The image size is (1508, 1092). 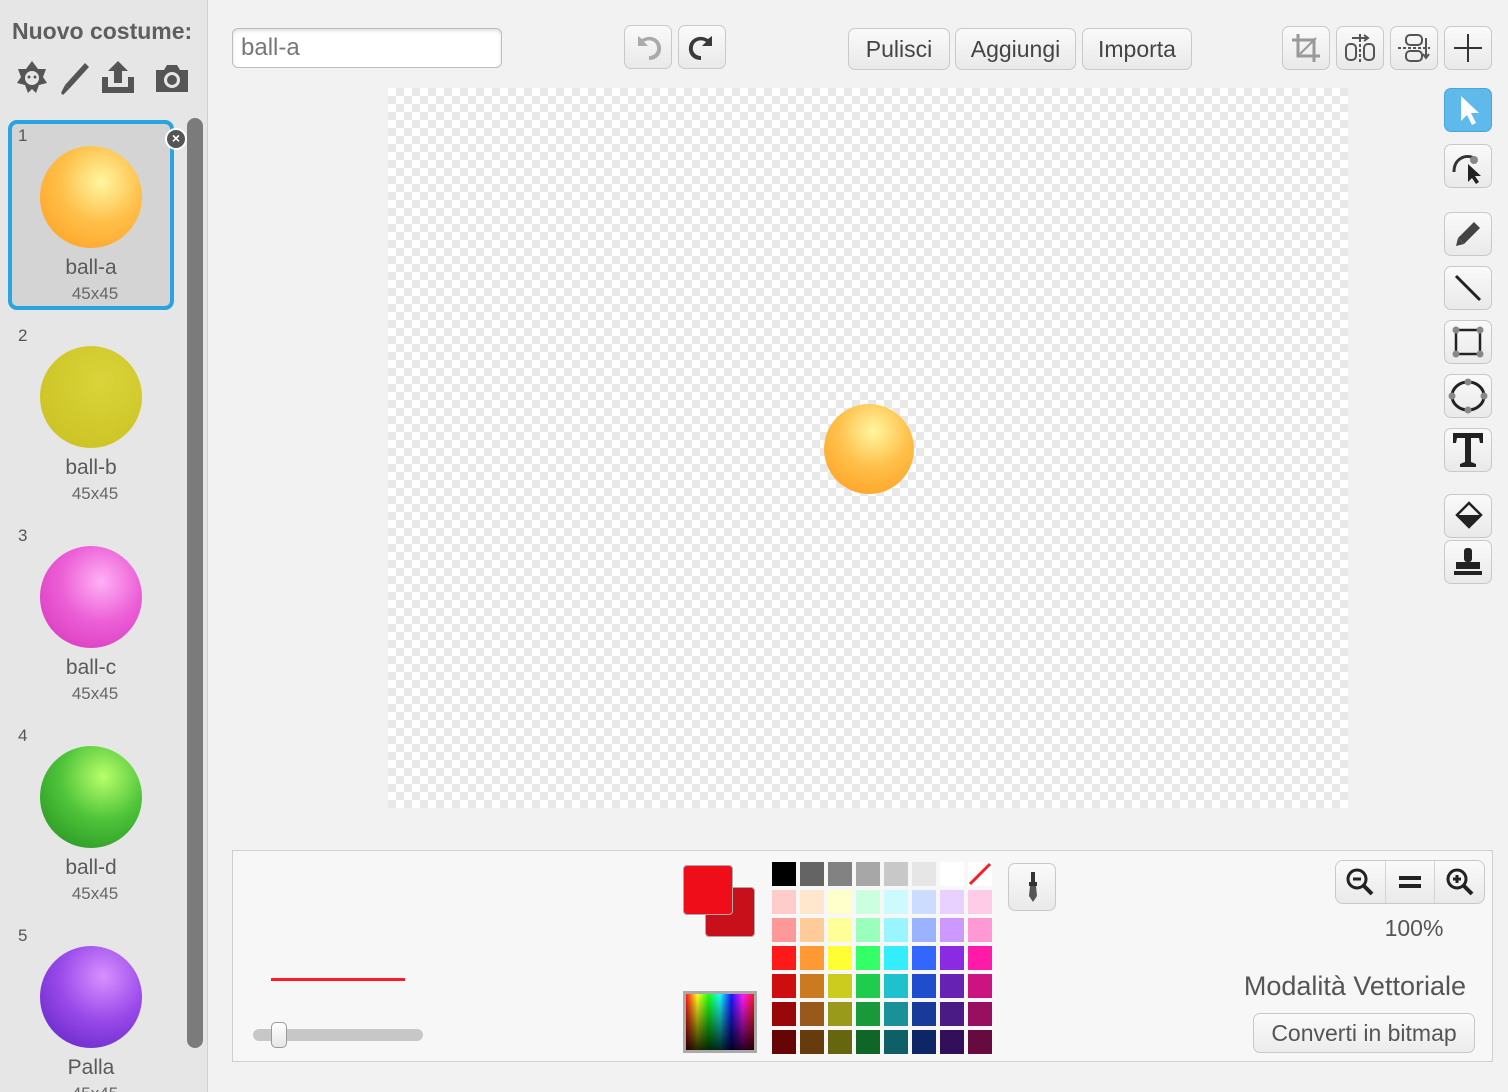 What do you see at coordinates (1468, 342) in the screenshot?
I see `rectangle-tool-button` at bounding box center [1468, 342].